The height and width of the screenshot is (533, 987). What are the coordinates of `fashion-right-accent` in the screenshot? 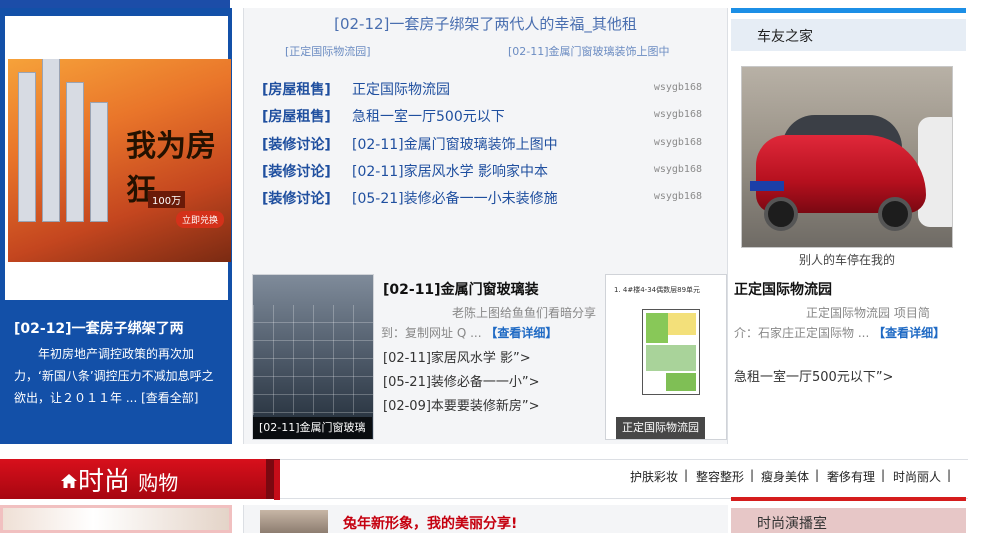 It's located at (848, 499).